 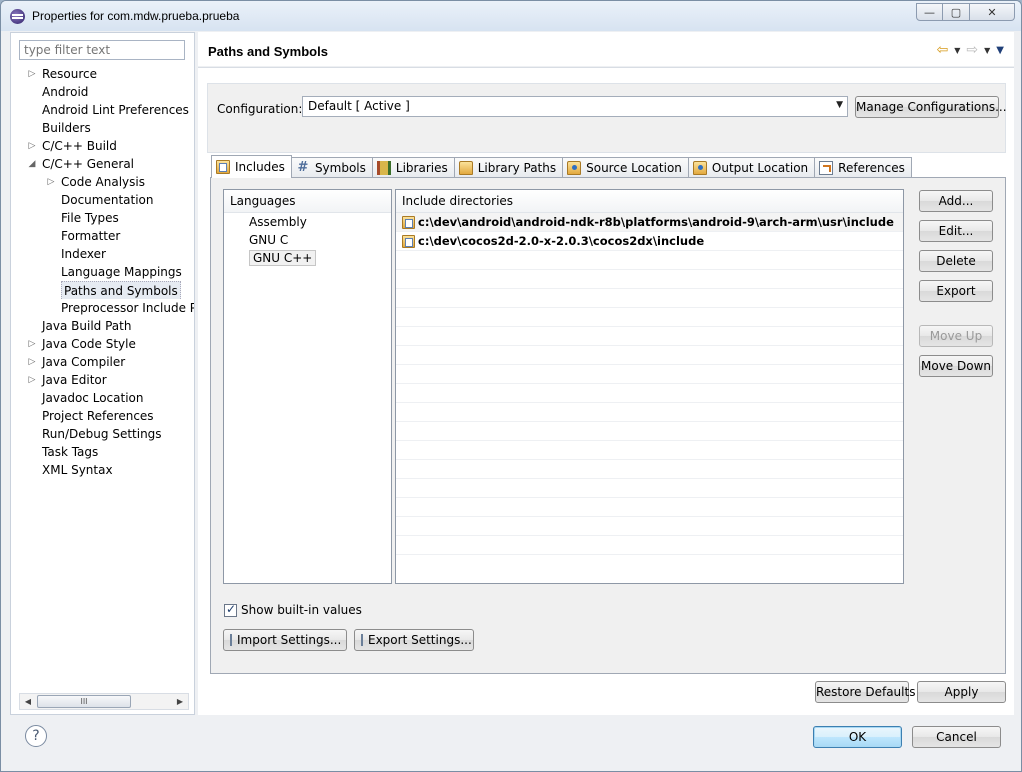 I want to click on tab-references: References, so click(x=863, y=167).